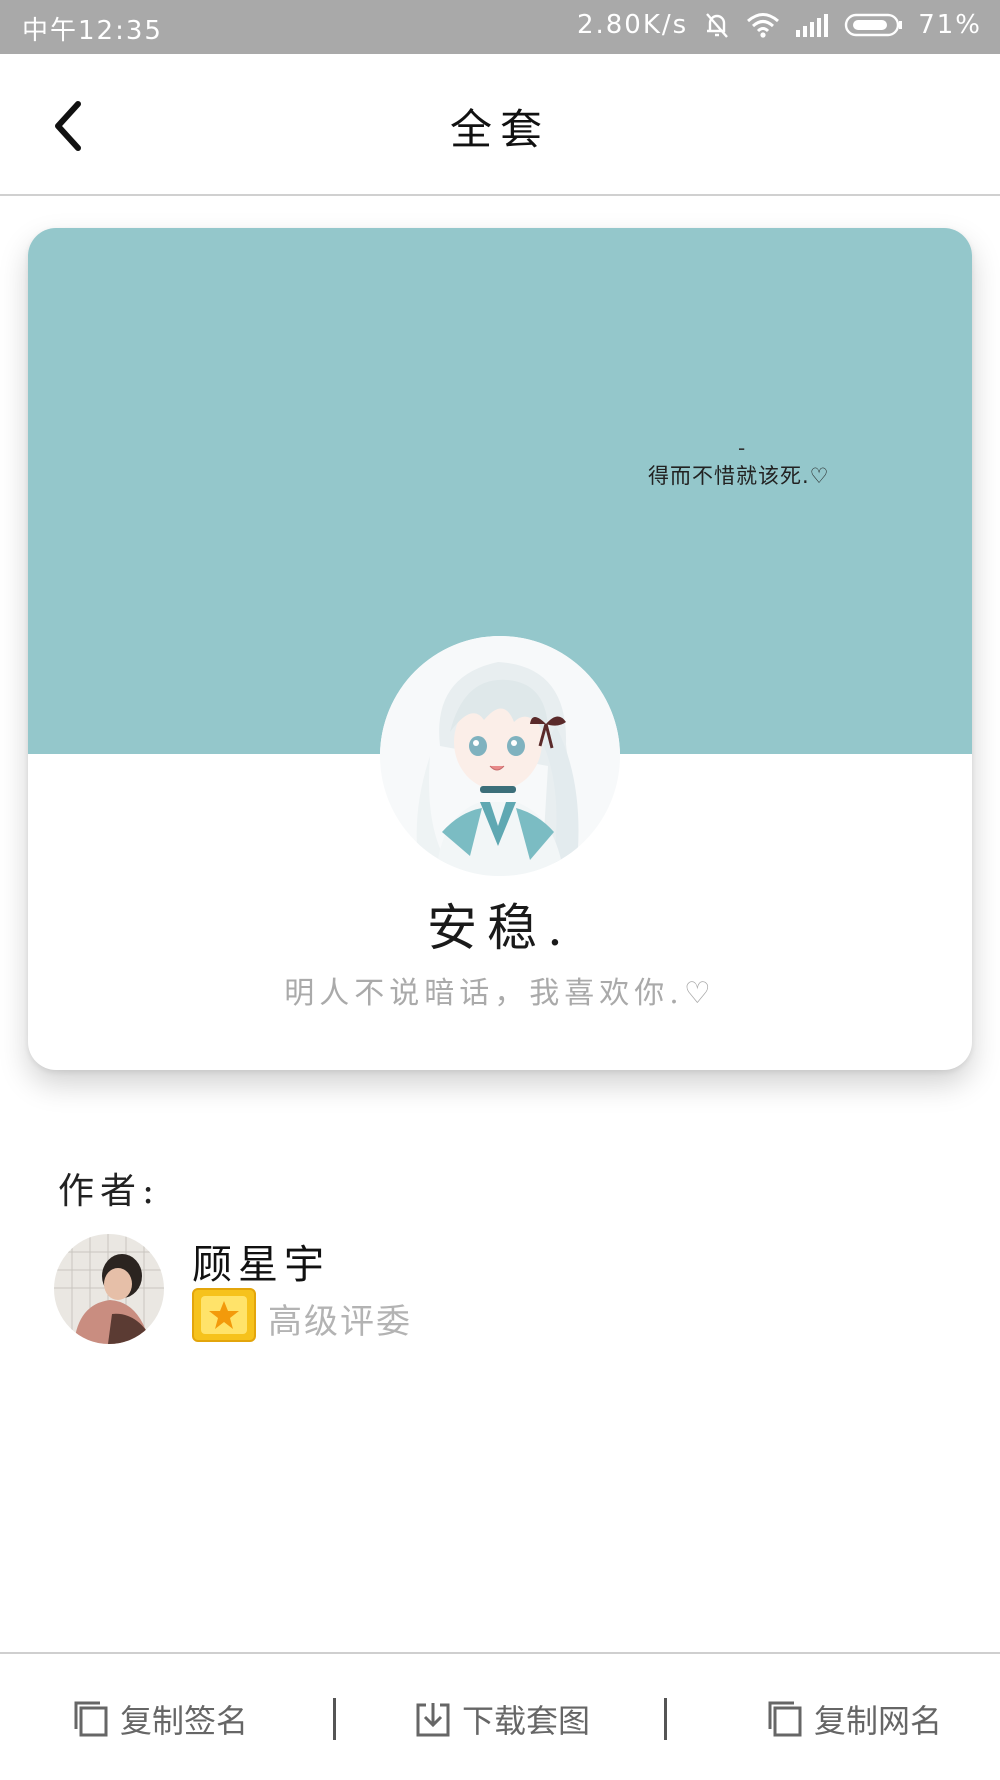 The image size is (1000, 1780). I want to click on network-speed: 2.80K/s, so click(632, 25).